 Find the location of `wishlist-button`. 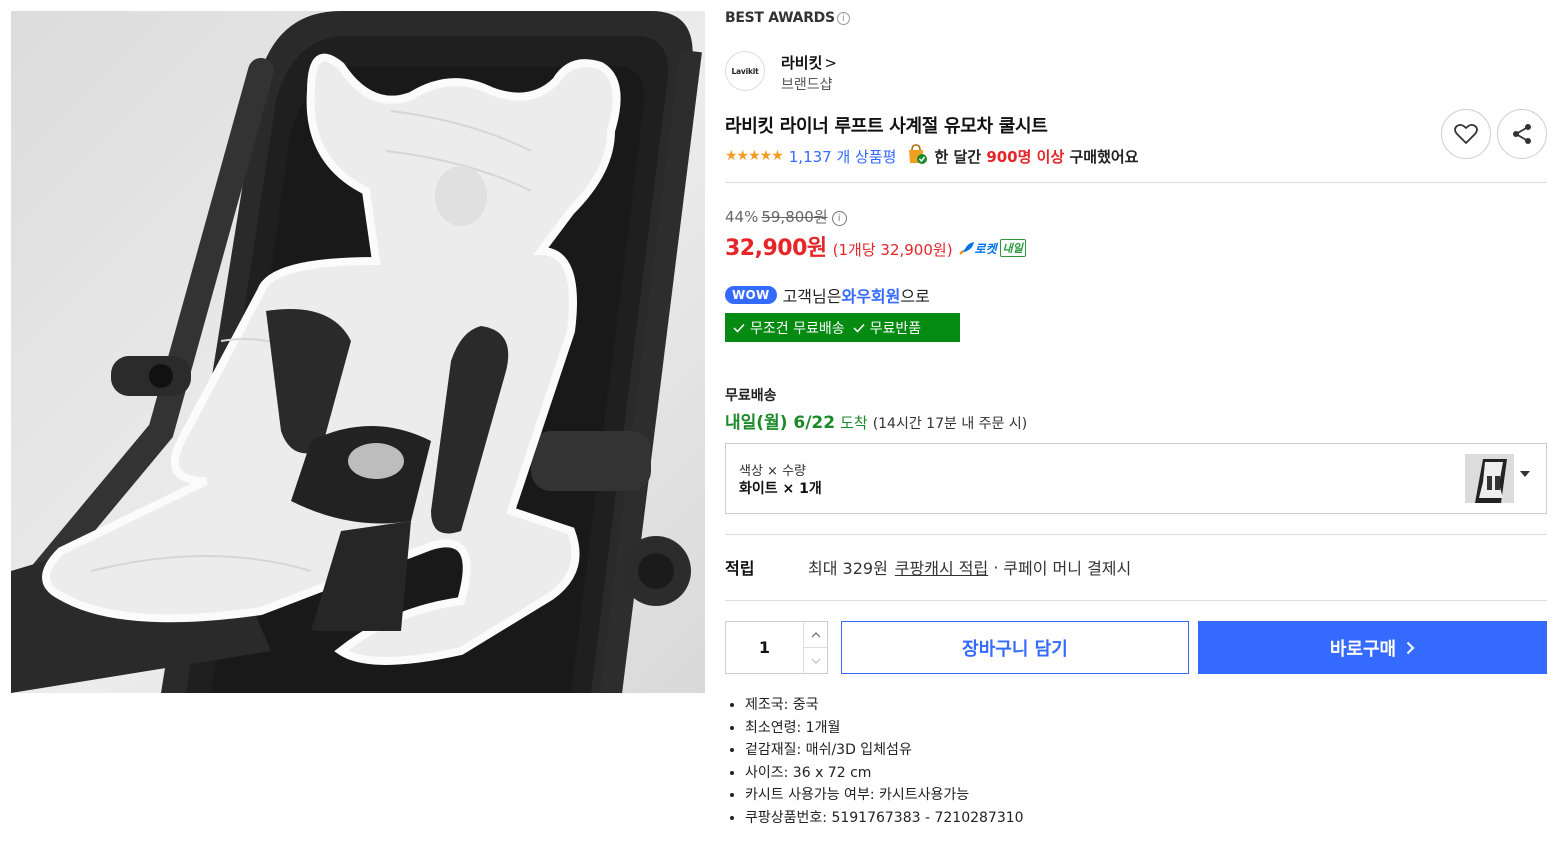

wishlist-button is located at coordinates (1466, 134).